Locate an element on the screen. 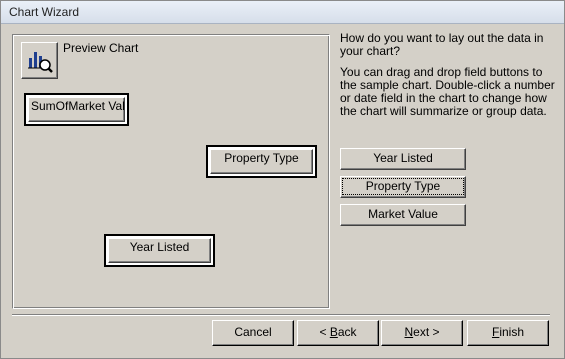  series-field-button: Property Type is located at coordinates (261, 161).